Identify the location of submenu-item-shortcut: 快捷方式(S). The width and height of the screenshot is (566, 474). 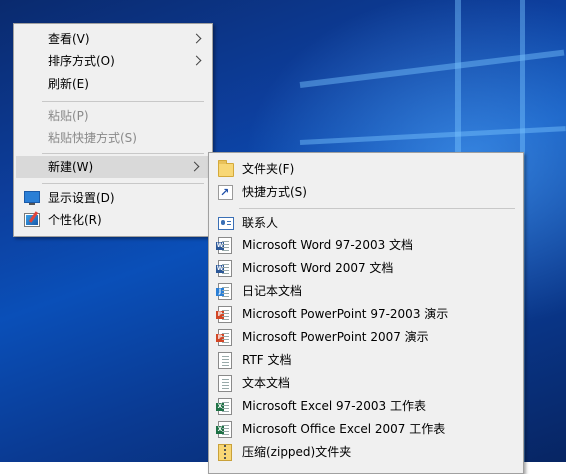
(366, 192).